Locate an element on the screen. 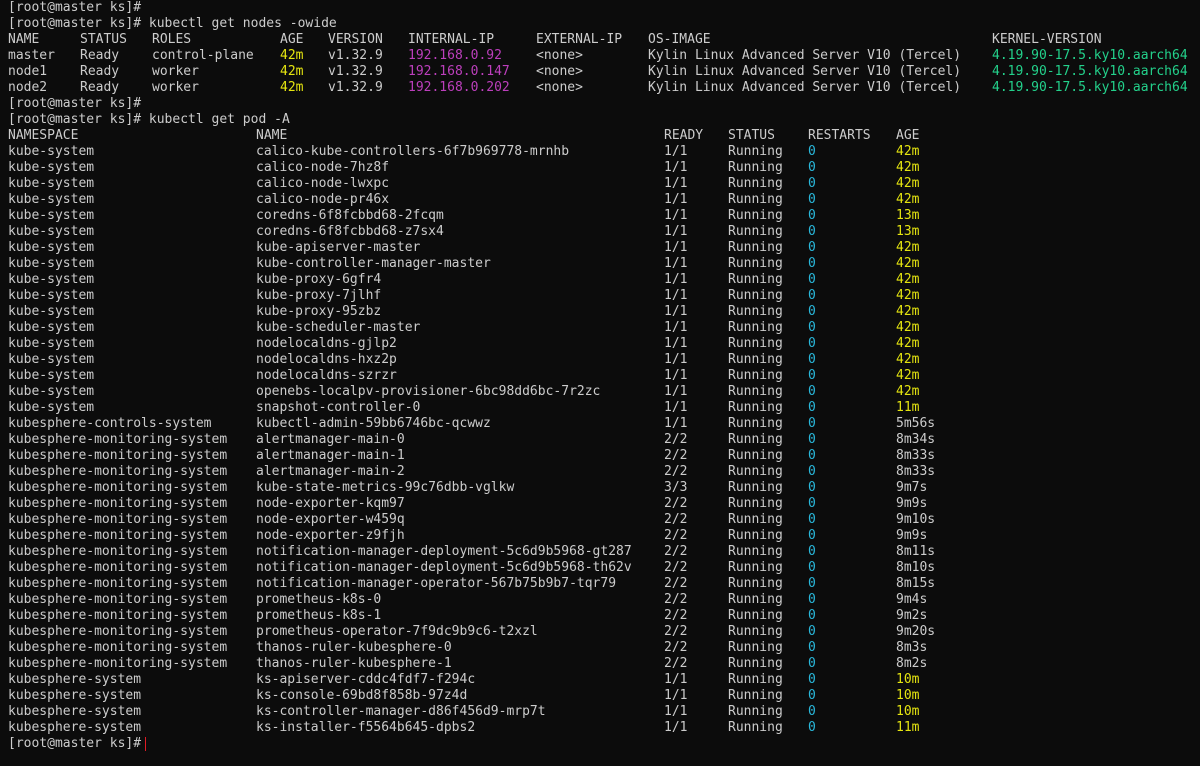 The width and height of the screenshot is (1200, 766). pod-name: snapshot-controller-0 is located at coordinates (338, 407).